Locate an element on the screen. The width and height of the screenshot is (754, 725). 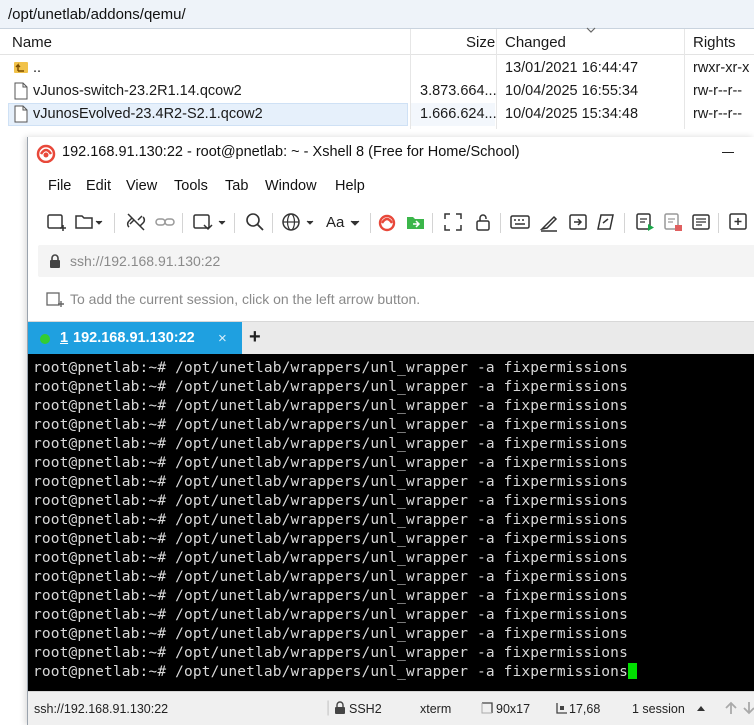
column-changed: Changed is located at coordinates (535, 42).